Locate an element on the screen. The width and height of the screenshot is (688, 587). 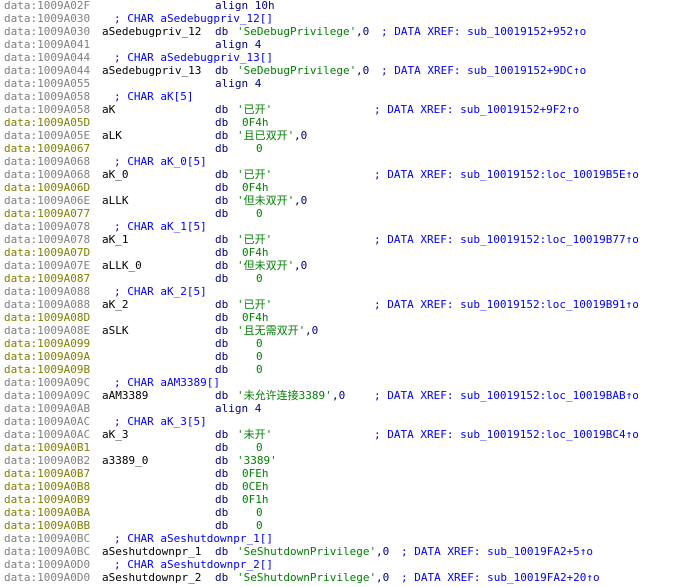
data-label: aSeshutdownpr_1 is located at coordinates (151, 551).